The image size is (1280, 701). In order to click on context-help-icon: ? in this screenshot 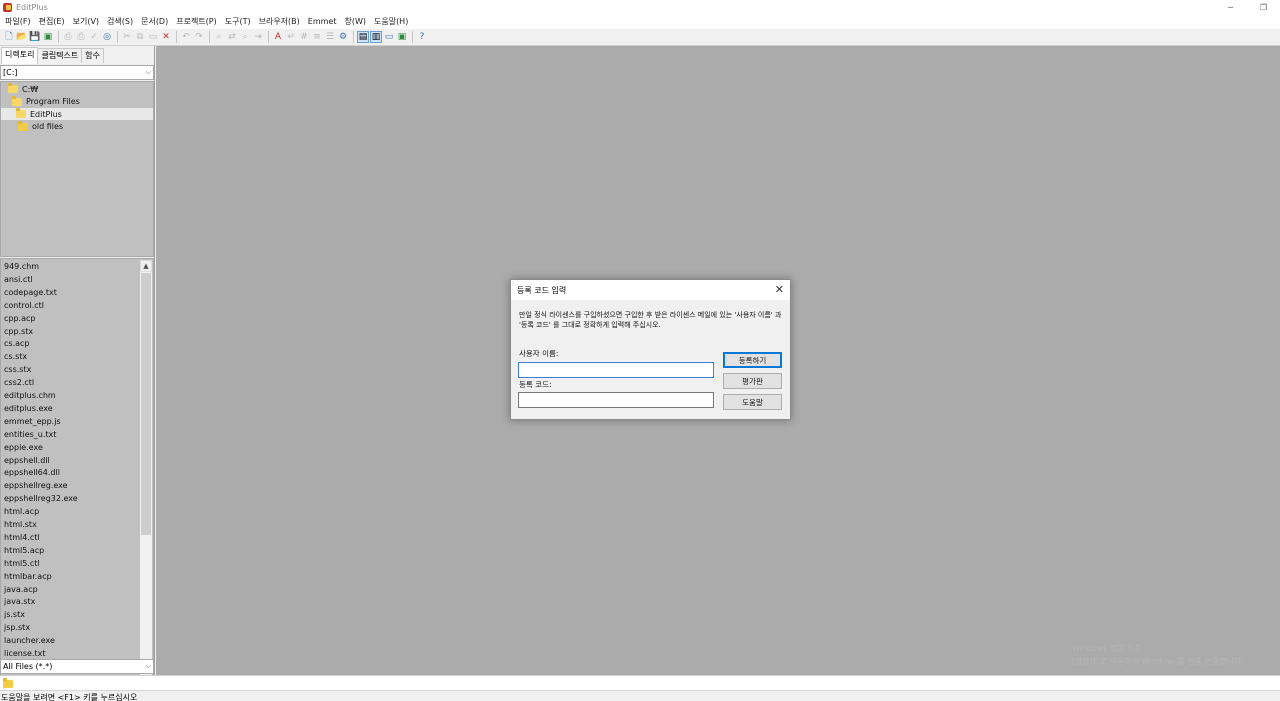, I will do `click(422, 37)`.